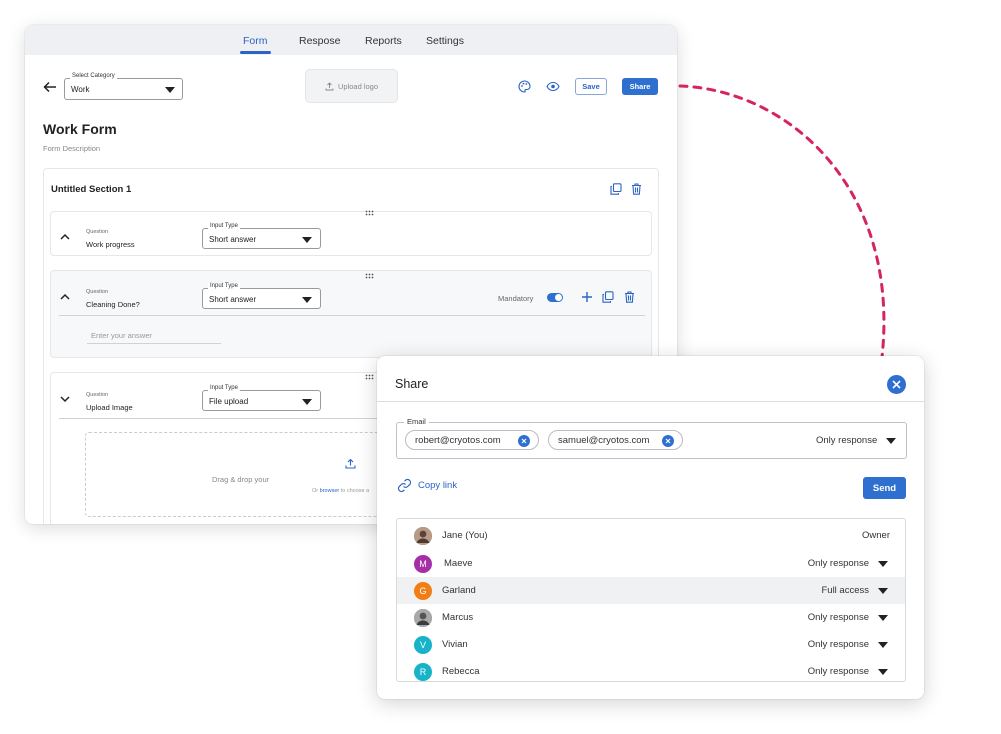 The height and width of the screenshot is (734, 1001). Describe the element at coordinates (255, 52) in the screenshot. I see `active-tab-indicator` at that location.